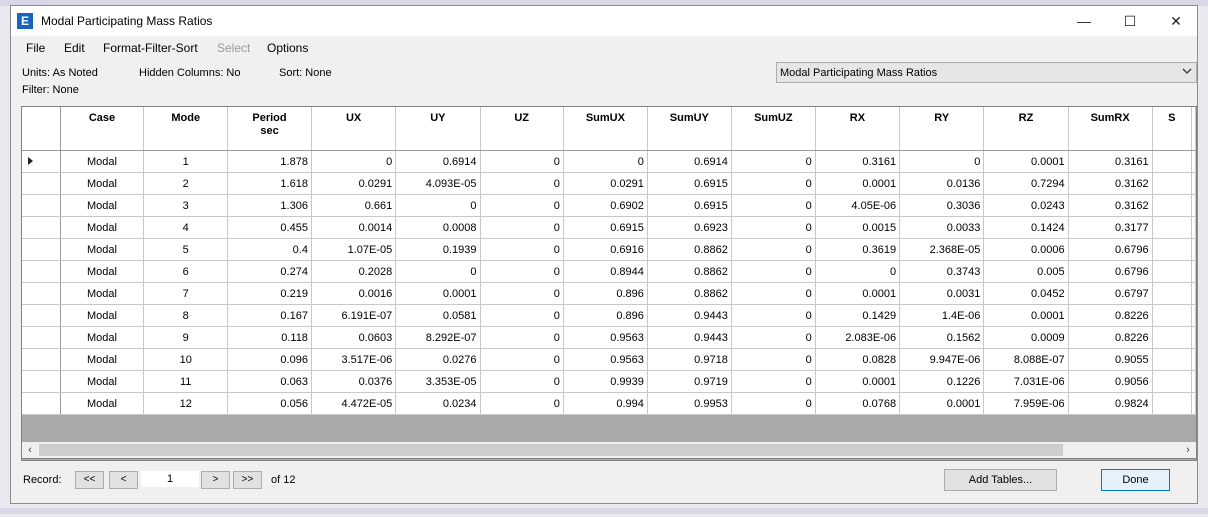 The image size is (1208, 517). Describe the element at coordinates (1026, 293) in the screenshot. I see `table-cell: 0.0452` at that location.